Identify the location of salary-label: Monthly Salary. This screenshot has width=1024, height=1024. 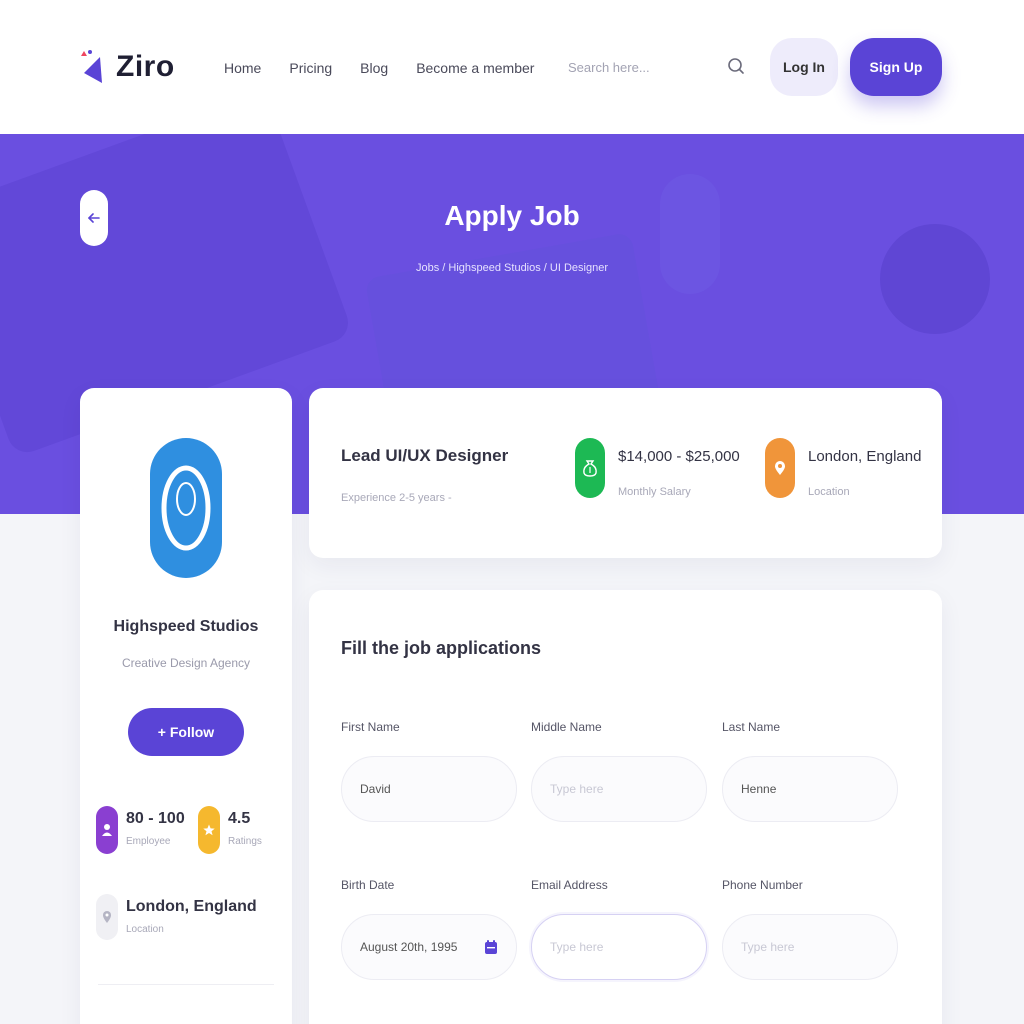
(654, 492).